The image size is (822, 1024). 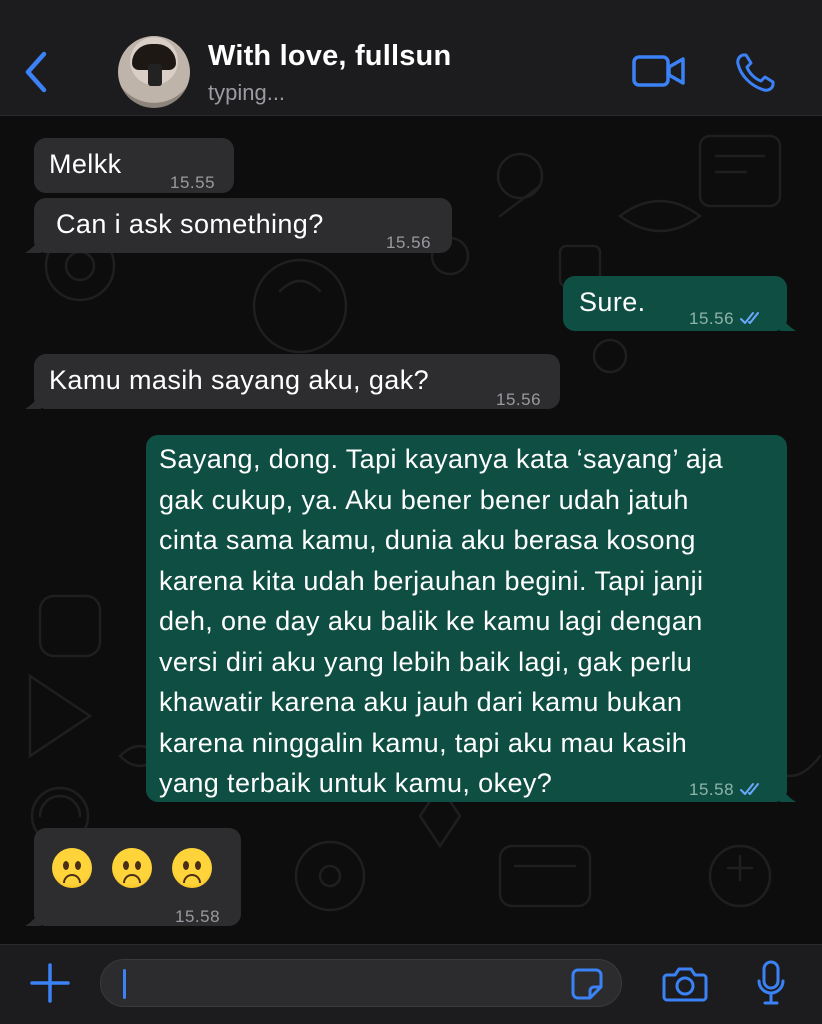 I want to click on video-camera-icon, so click(x=658, y=71).